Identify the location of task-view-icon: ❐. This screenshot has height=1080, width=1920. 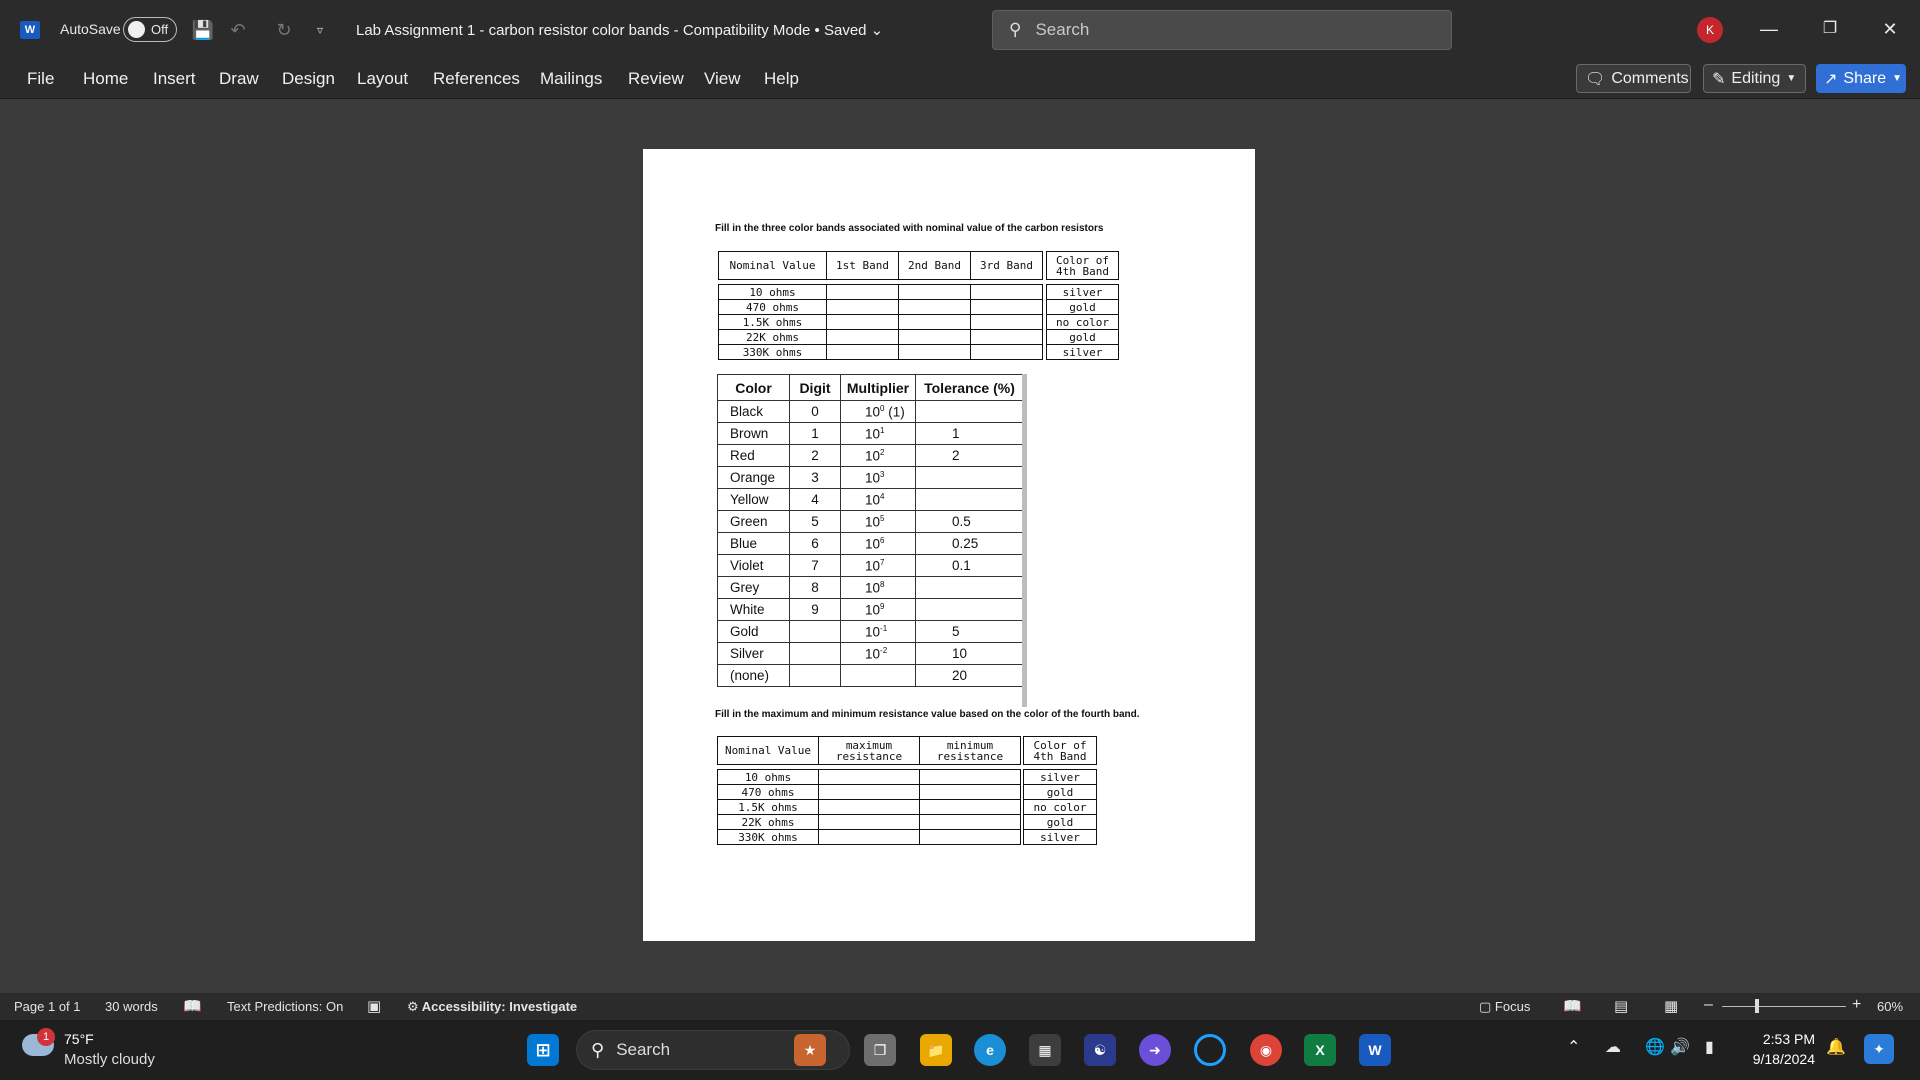
(880, 1050).